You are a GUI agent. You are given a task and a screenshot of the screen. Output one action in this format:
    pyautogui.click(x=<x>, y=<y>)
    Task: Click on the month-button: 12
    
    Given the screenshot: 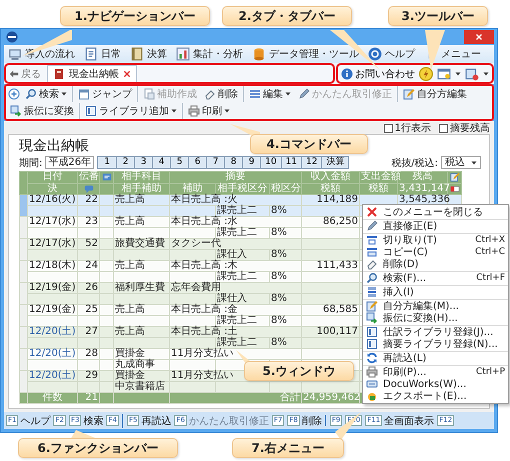 What is the action you would take?
    pyautogui.click(x=311, y=162)
    